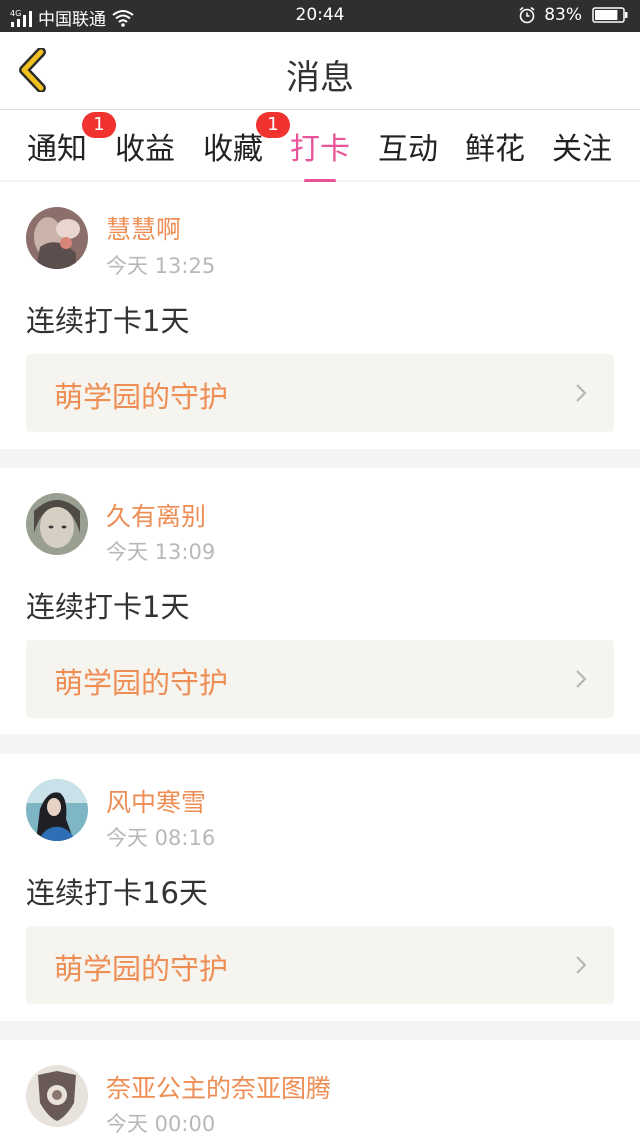 This screenshot has height=1138, width=640. I want to click on timestamp: 今天 00:00, so click(161, 1124).